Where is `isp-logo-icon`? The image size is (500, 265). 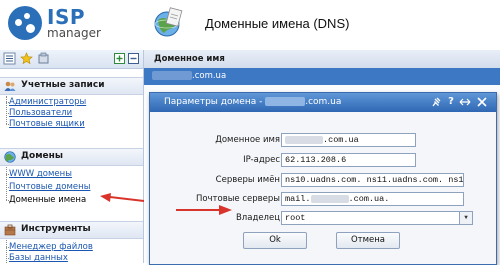 isp-logo-icon is located at coordinates (25, 23).